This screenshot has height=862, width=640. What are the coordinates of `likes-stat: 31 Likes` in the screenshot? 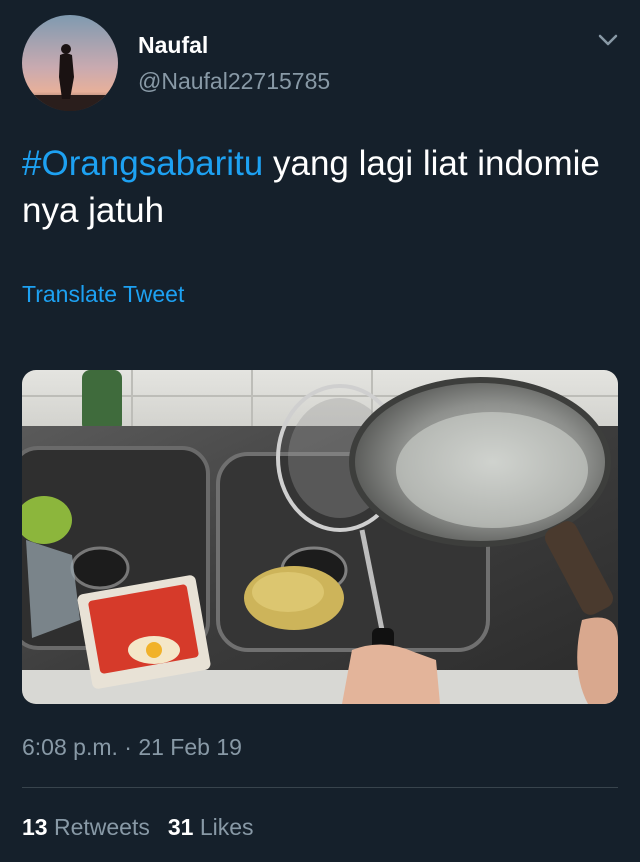 It's located at (211, 827).